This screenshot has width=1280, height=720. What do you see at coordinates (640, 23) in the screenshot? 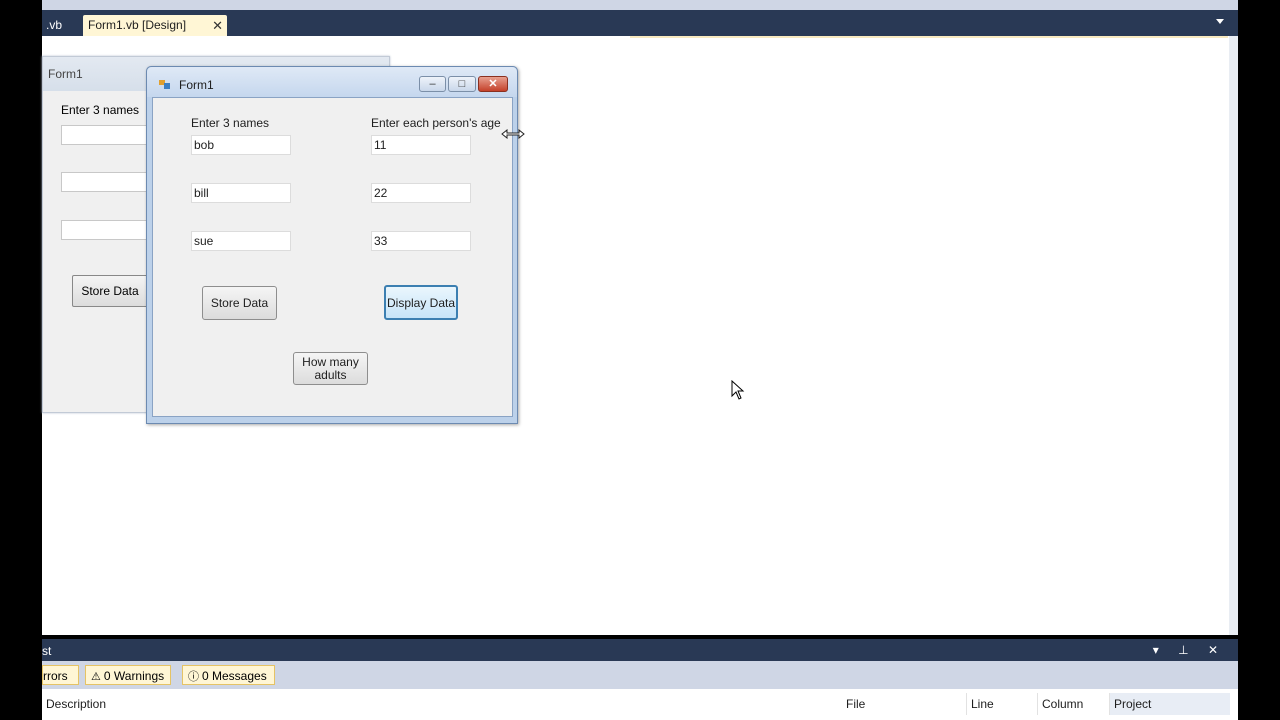
I see `document-tab-strip: .vb Form1.vb [Design] ✕` at bounding box center [640, 23].